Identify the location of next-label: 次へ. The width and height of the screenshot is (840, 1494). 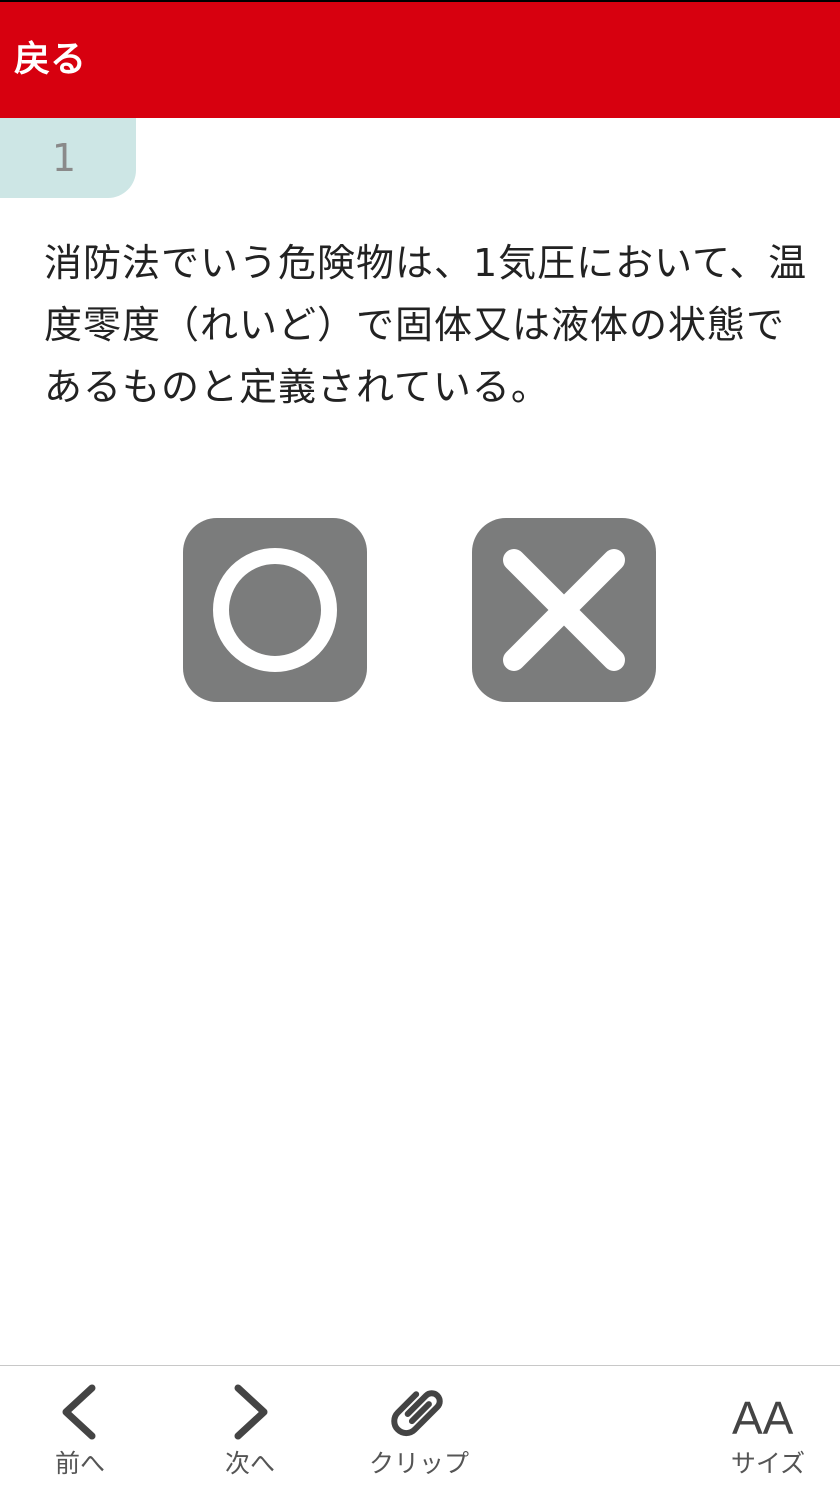
(249, 1463).